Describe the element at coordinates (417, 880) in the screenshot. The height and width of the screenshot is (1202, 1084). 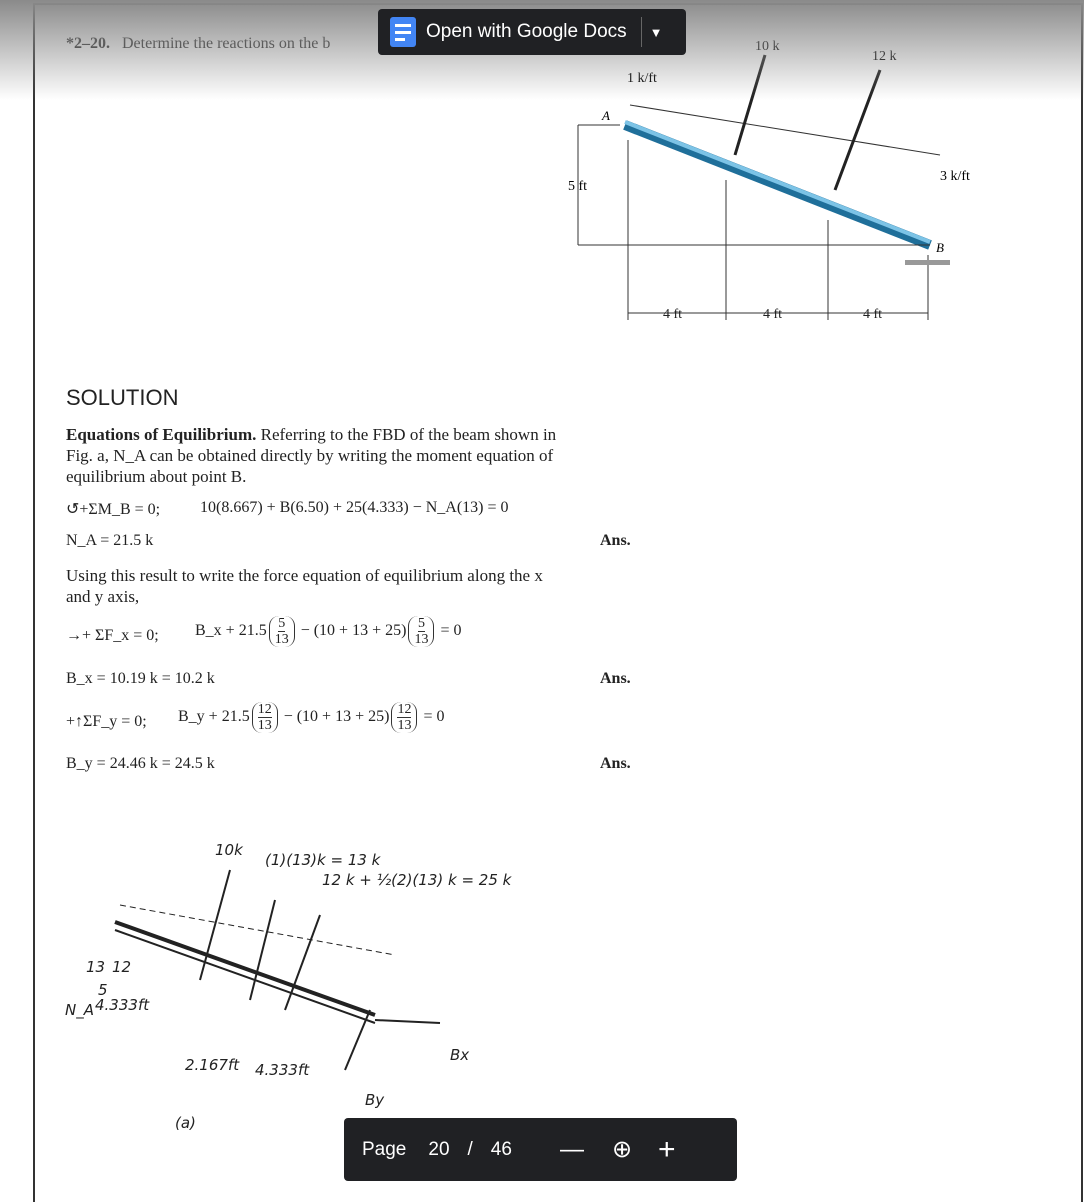
I see `fbd-label-25k: 12 k + ½(2)(13) k = 25 k` at that location.